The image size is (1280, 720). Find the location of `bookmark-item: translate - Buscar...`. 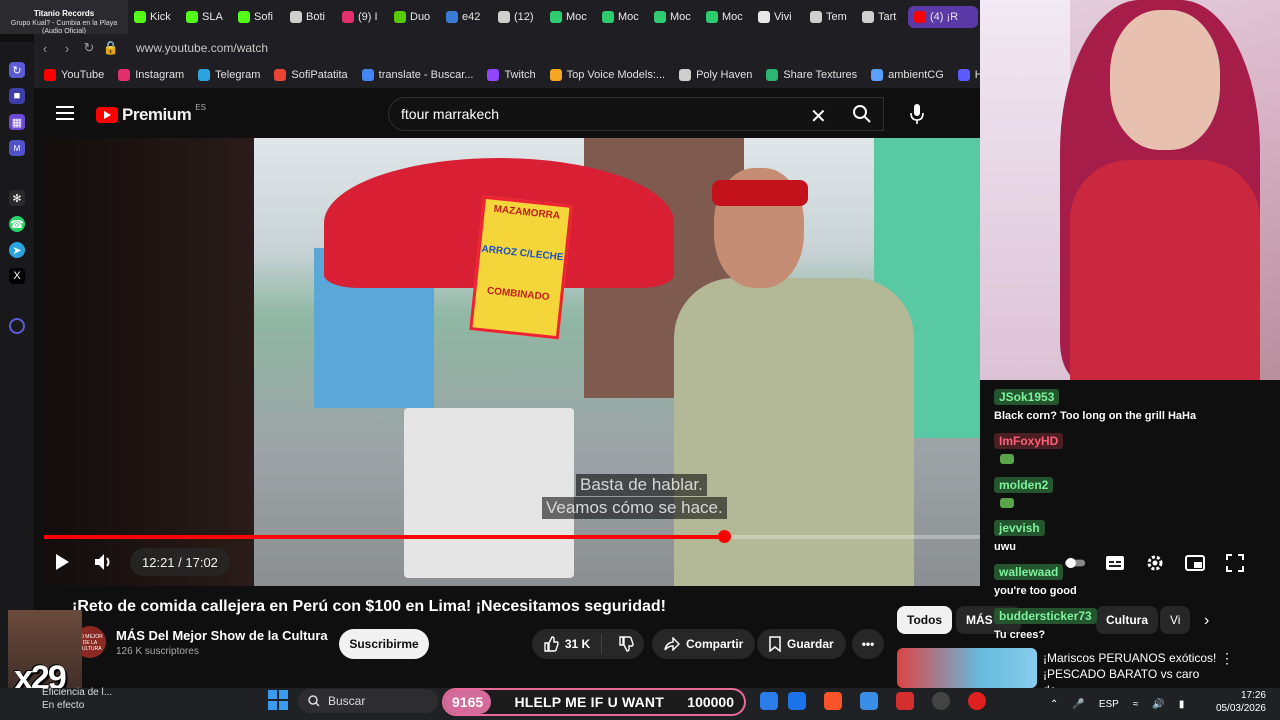

bookmark-item: translate - Buscar... is located at coordinates (417, 75).